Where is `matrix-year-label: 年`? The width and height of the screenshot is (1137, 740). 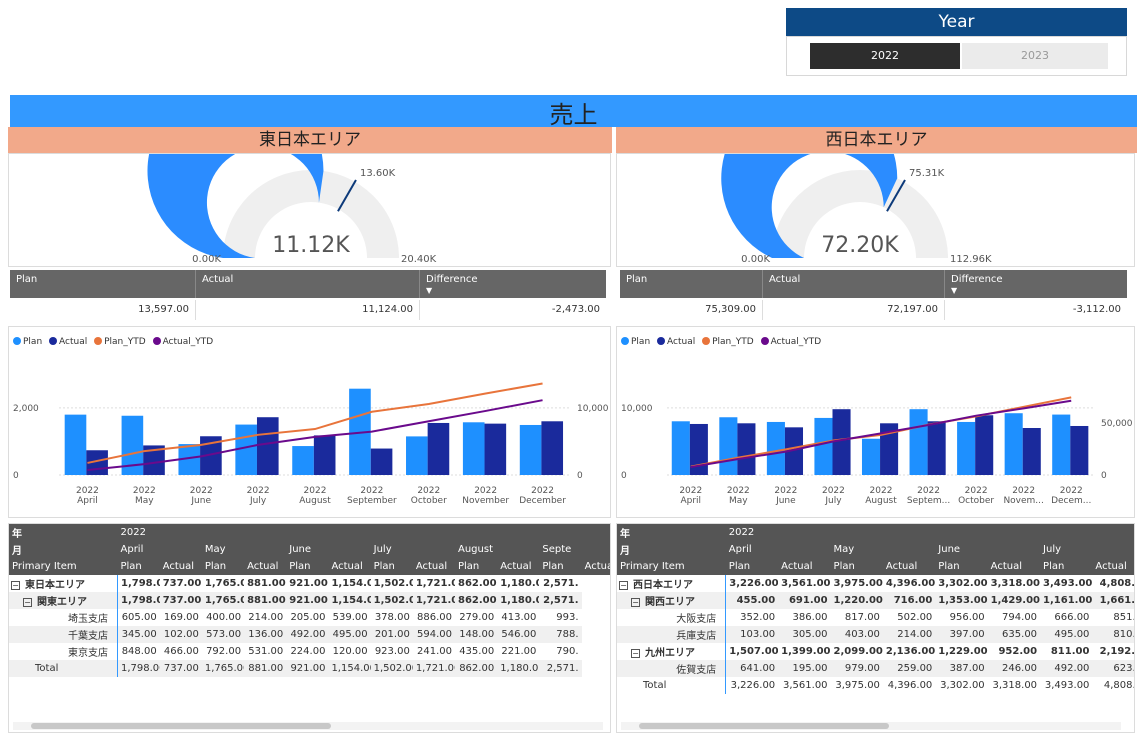
matrix-year-label: 年 is located at coordinates (671, 532).